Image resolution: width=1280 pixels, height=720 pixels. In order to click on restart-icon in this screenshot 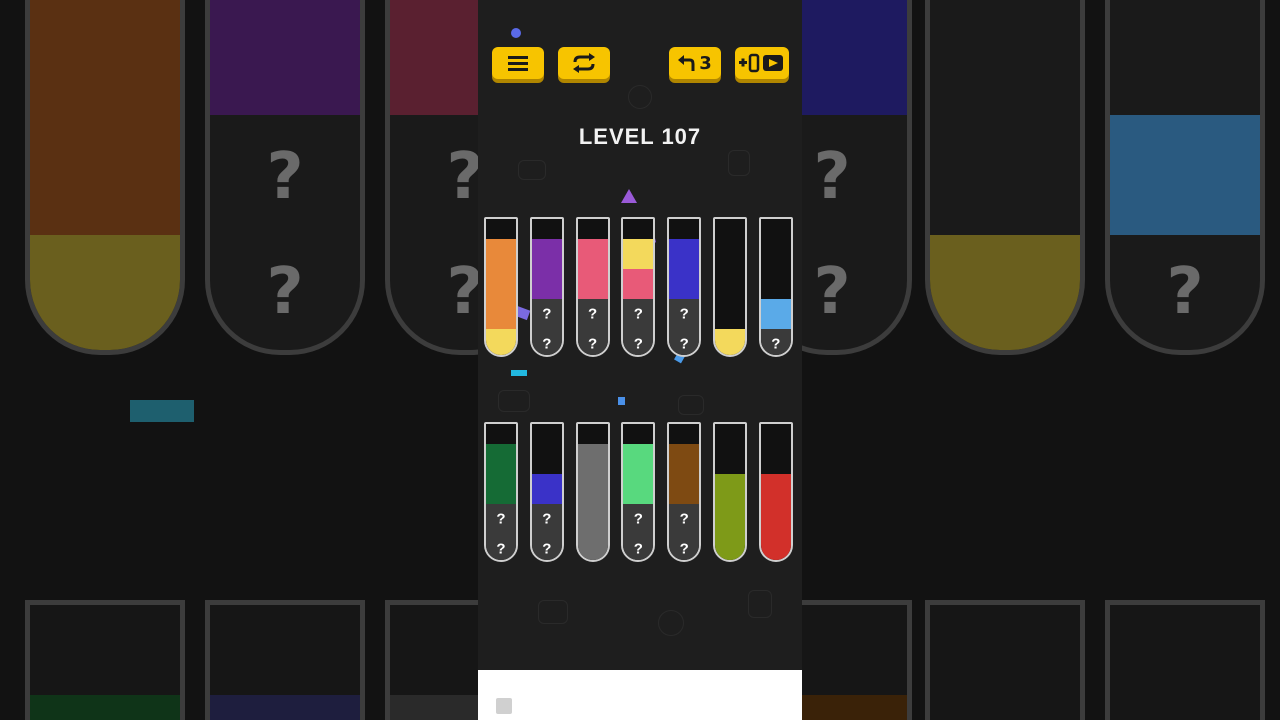, I will do `click(584, 63)`.